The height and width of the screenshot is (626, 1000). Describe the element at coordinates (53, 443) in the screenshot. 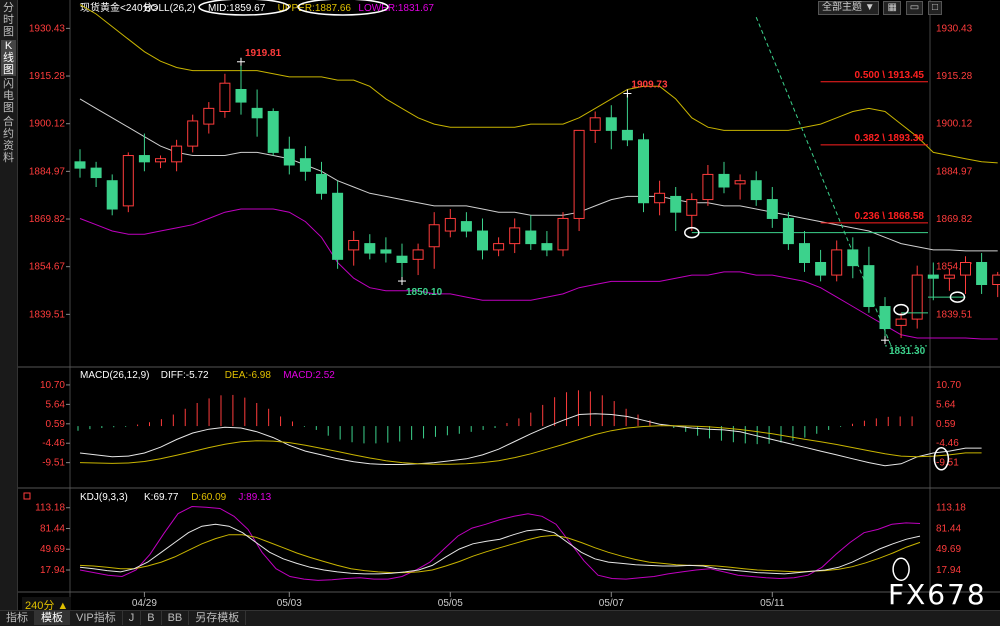

I see `y-tick-label-left: -4.46` at that location.